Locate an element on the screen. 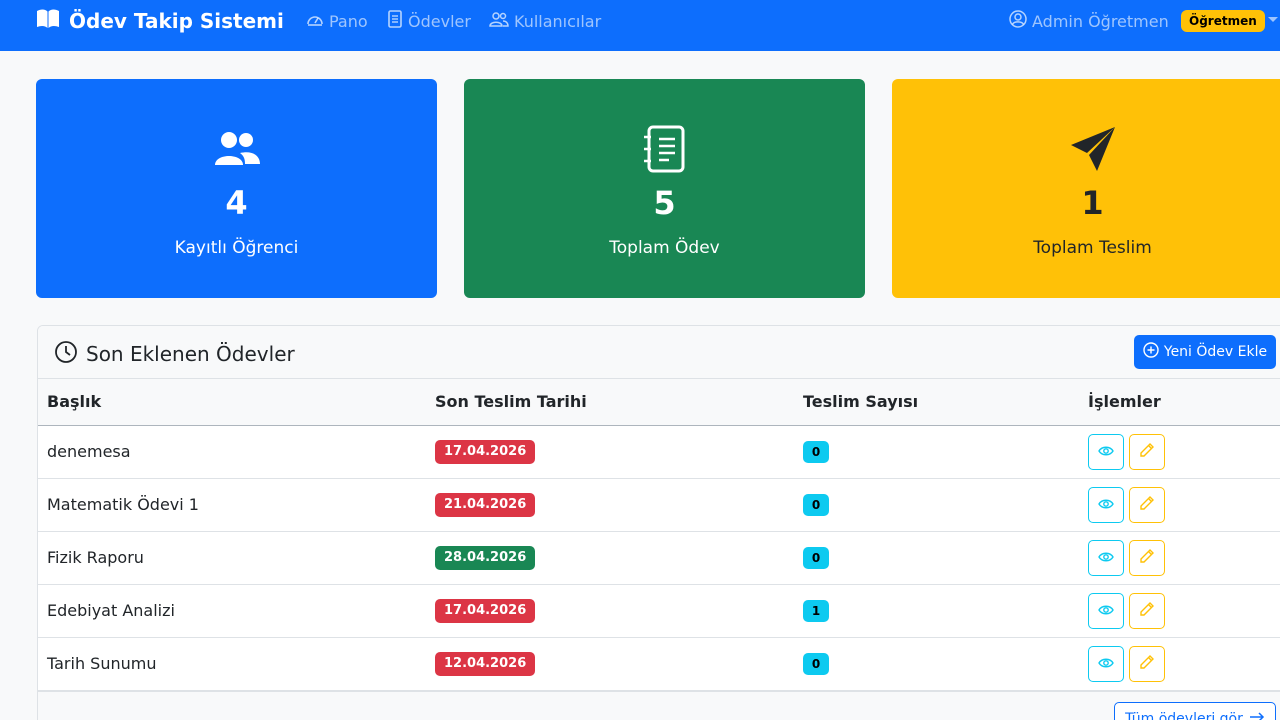  due-date-cell: 12.04.2026 is located at coordinates (610, 664).